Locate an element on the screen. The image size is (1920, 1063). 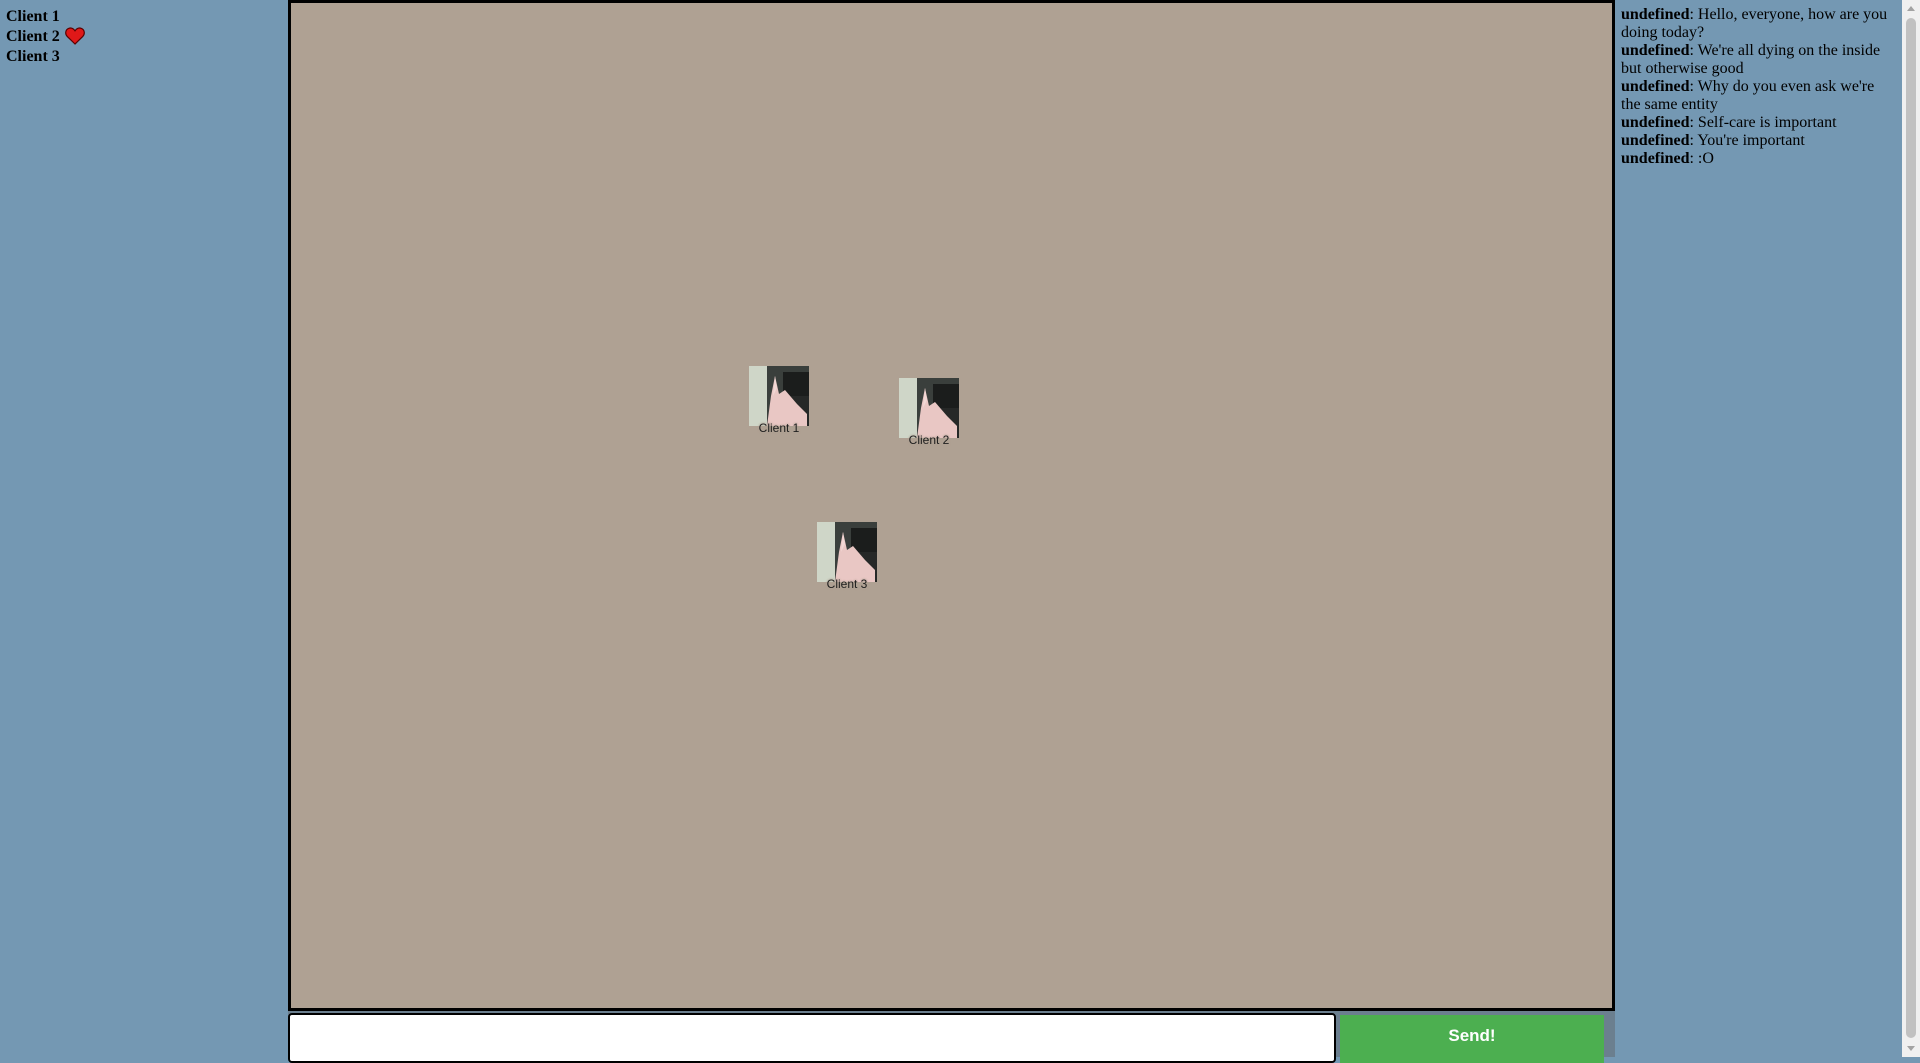
message-input is located at coordinates (812, 1038).